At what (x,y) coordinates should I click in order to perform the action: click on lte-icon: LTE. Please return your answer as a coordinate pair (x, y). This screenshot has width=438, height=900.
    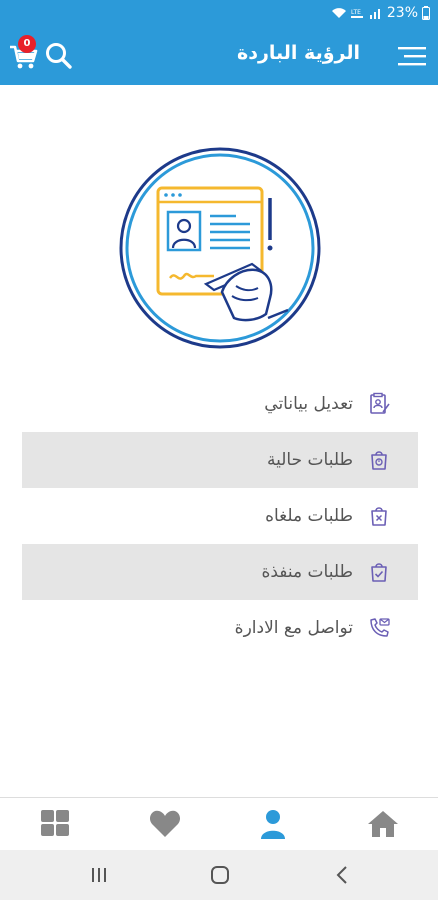
    Looking at the image, I should click on (356, 13).